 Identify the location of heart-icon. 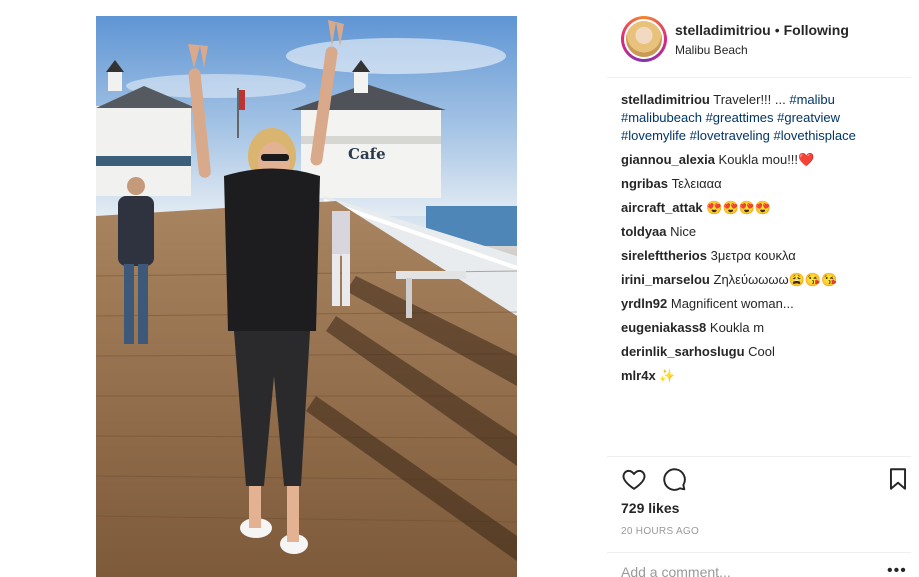
(634, 479).